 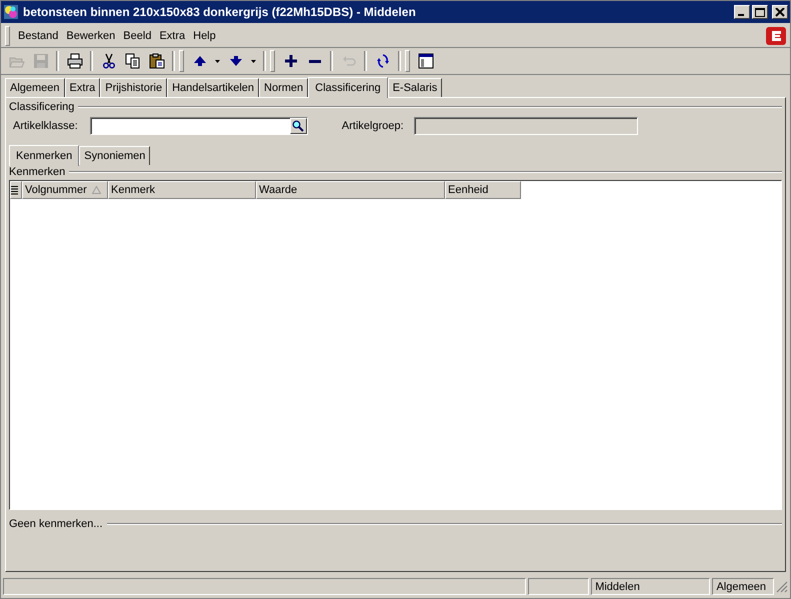 What do you see at coordinates (483, 190) in the screenshot?
I see `column-header: Eenheid` at bounding box center [483, 190].